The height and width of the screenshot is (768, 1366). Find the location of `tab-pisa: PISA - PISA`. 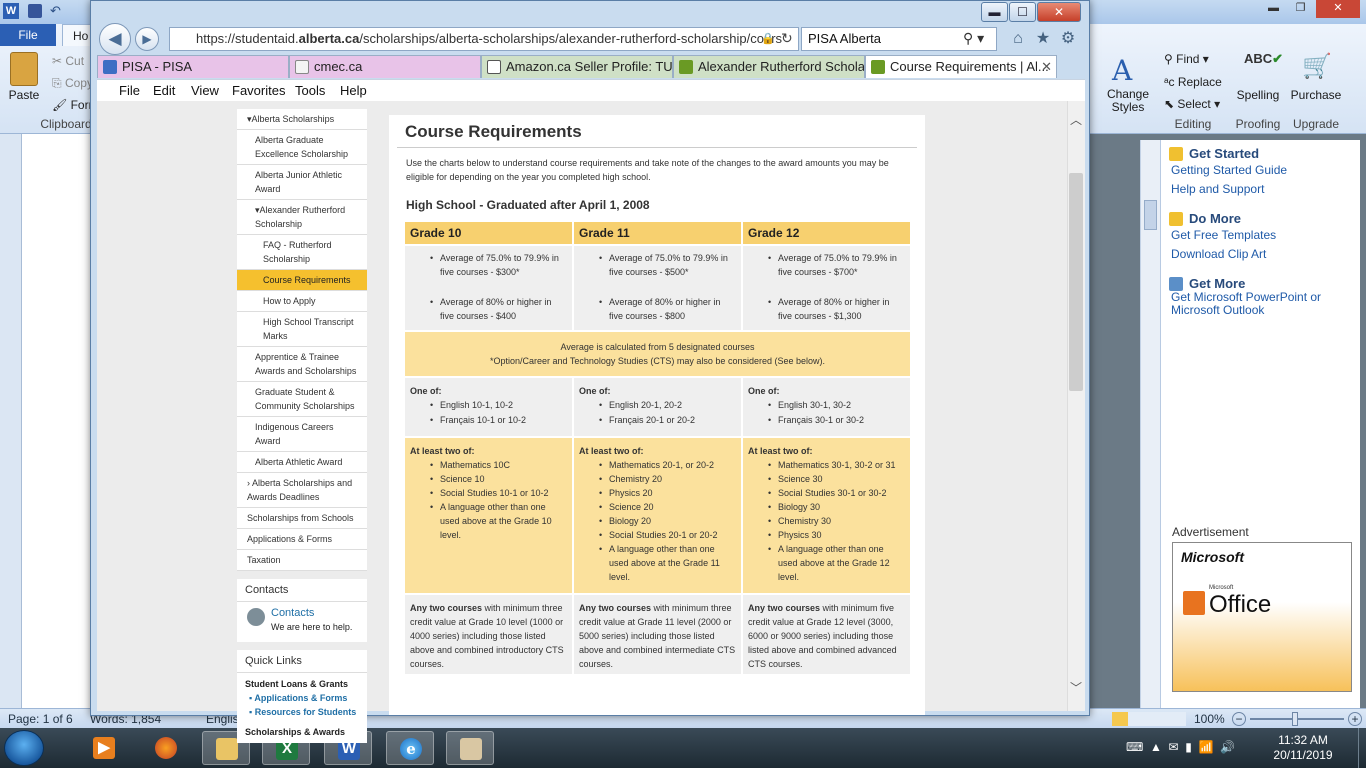

tab-pisa: PISA - PISA is located at coordinates (193, 66).